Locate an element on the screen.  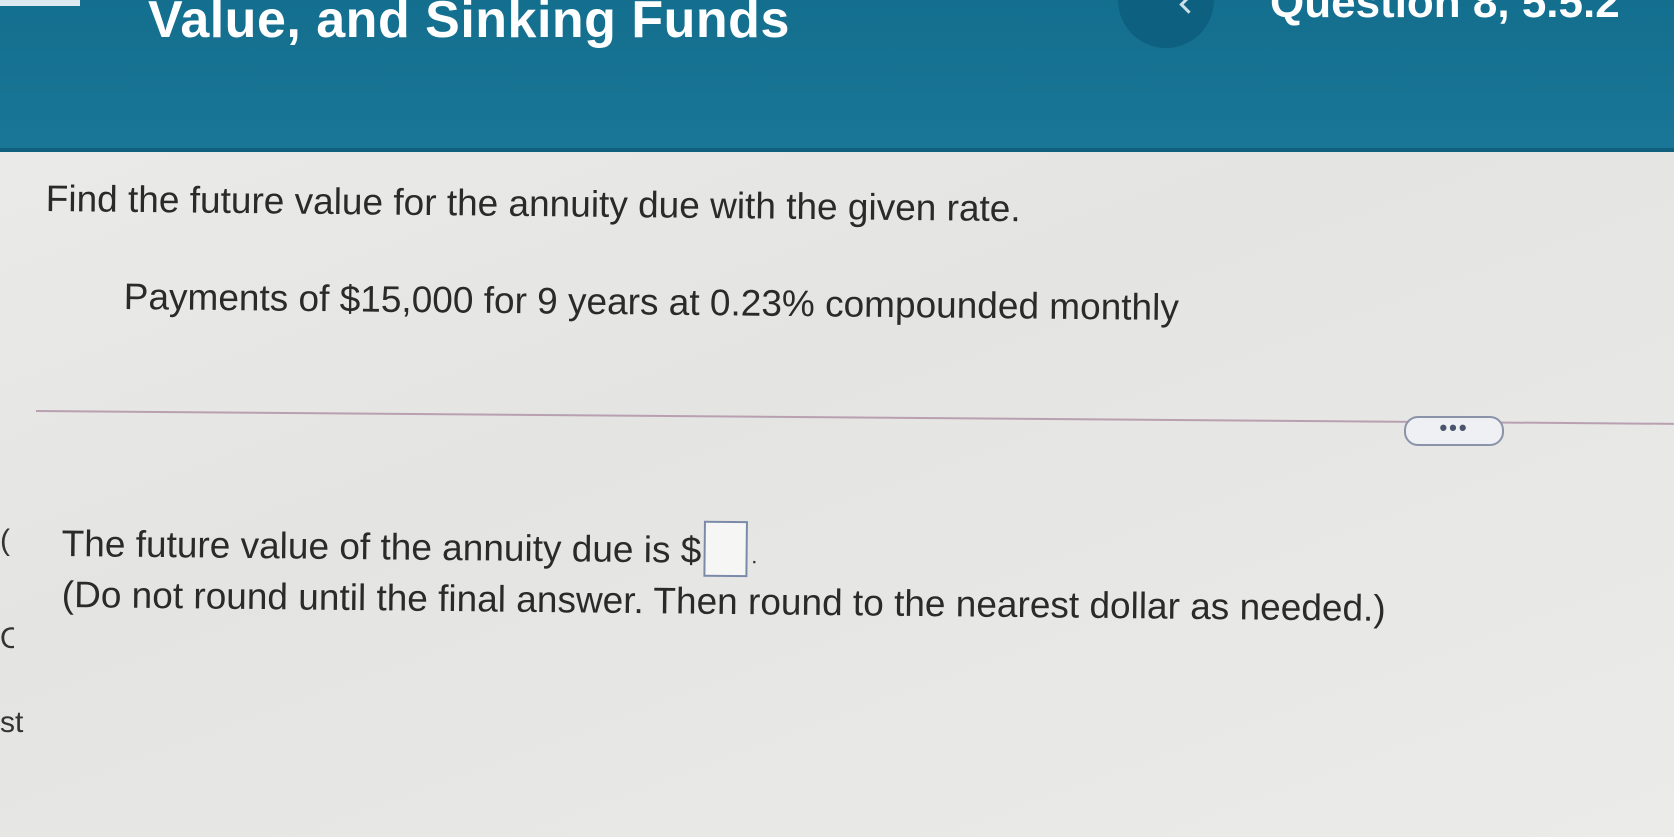
previous-question-button is located at coordinates (1166, 24).